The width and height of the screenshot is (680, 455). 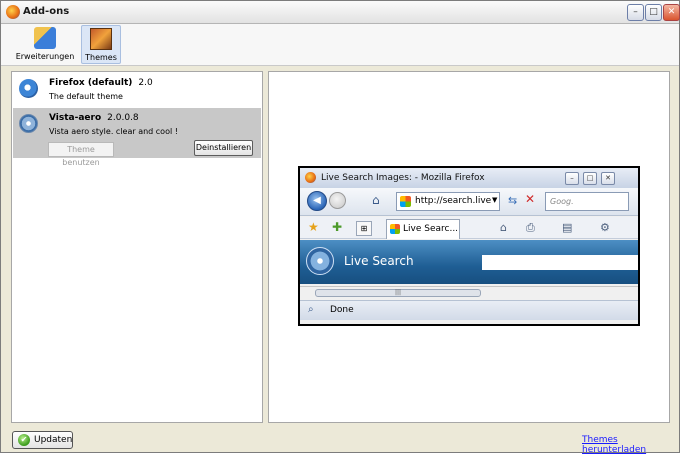 I want to click on preview-page-content: Live Search, so click(x=469, y=262).